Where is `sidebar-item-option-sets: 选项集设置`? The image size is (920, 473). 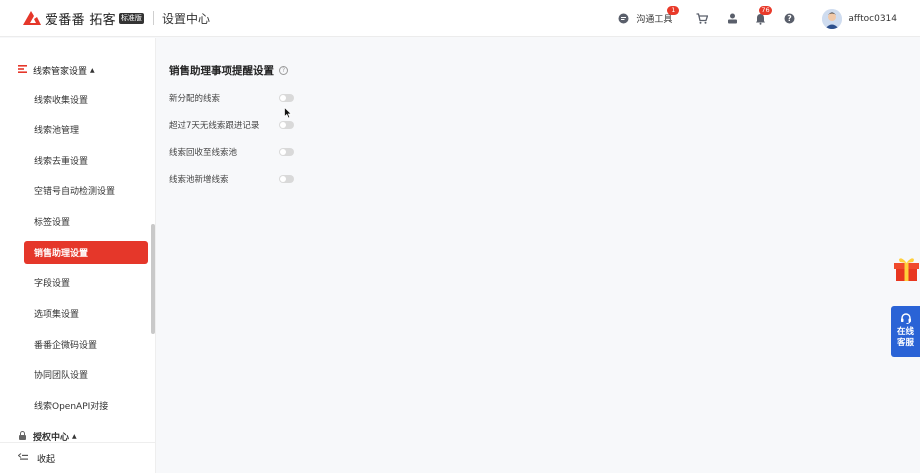
sidebar-item-option-sets: 选项集设置 is located at coordinates (86, 313).